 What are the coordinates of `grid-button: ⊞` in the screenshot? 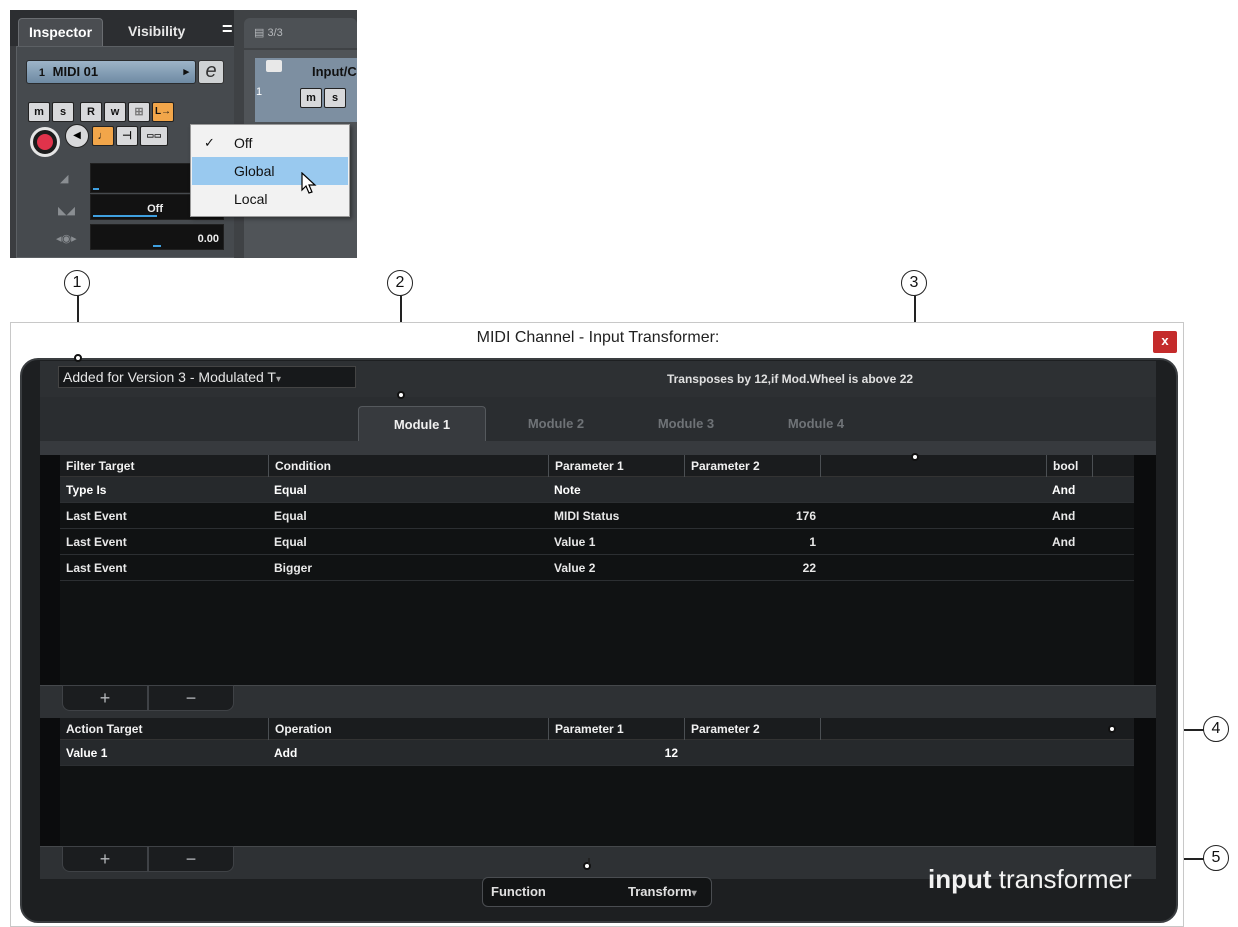 It's located at (139, 112).